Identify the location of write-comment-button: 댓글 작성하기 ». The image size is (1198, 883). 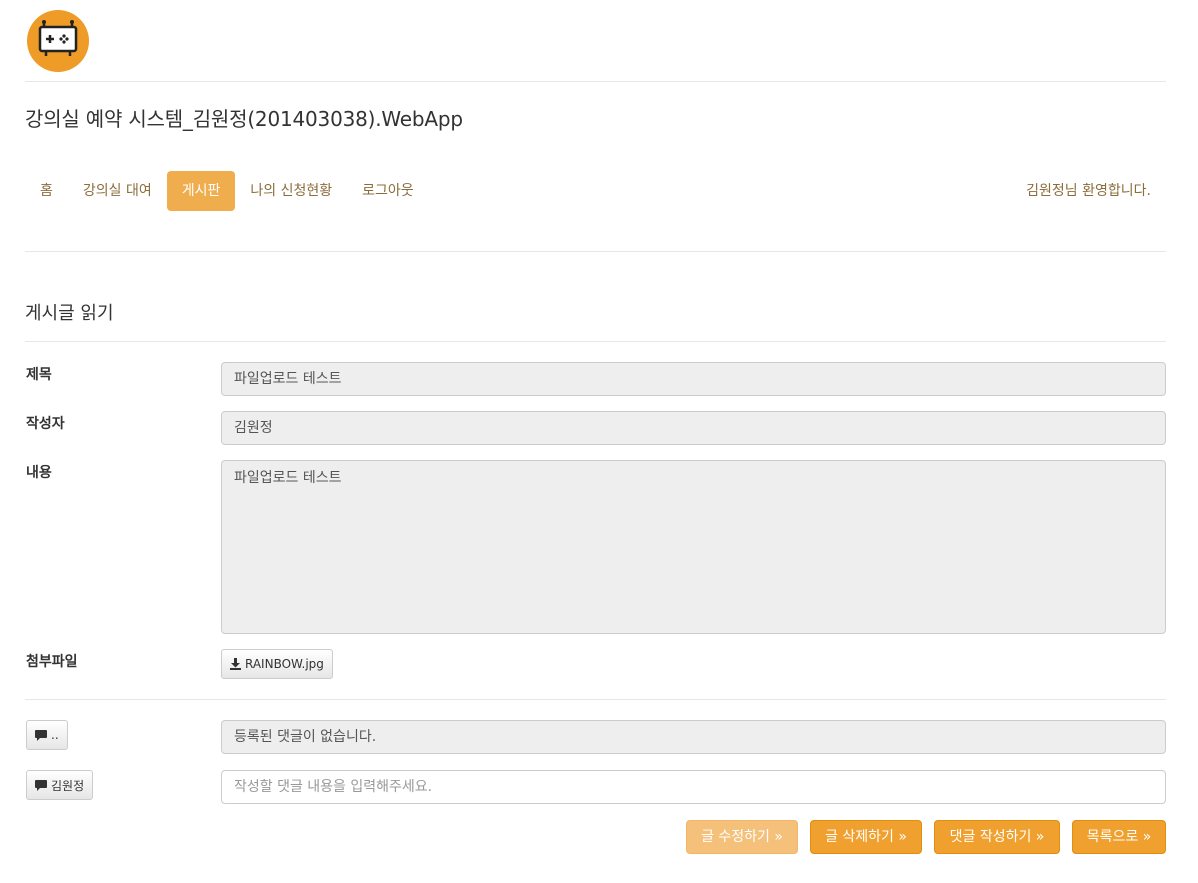
(997, 837).